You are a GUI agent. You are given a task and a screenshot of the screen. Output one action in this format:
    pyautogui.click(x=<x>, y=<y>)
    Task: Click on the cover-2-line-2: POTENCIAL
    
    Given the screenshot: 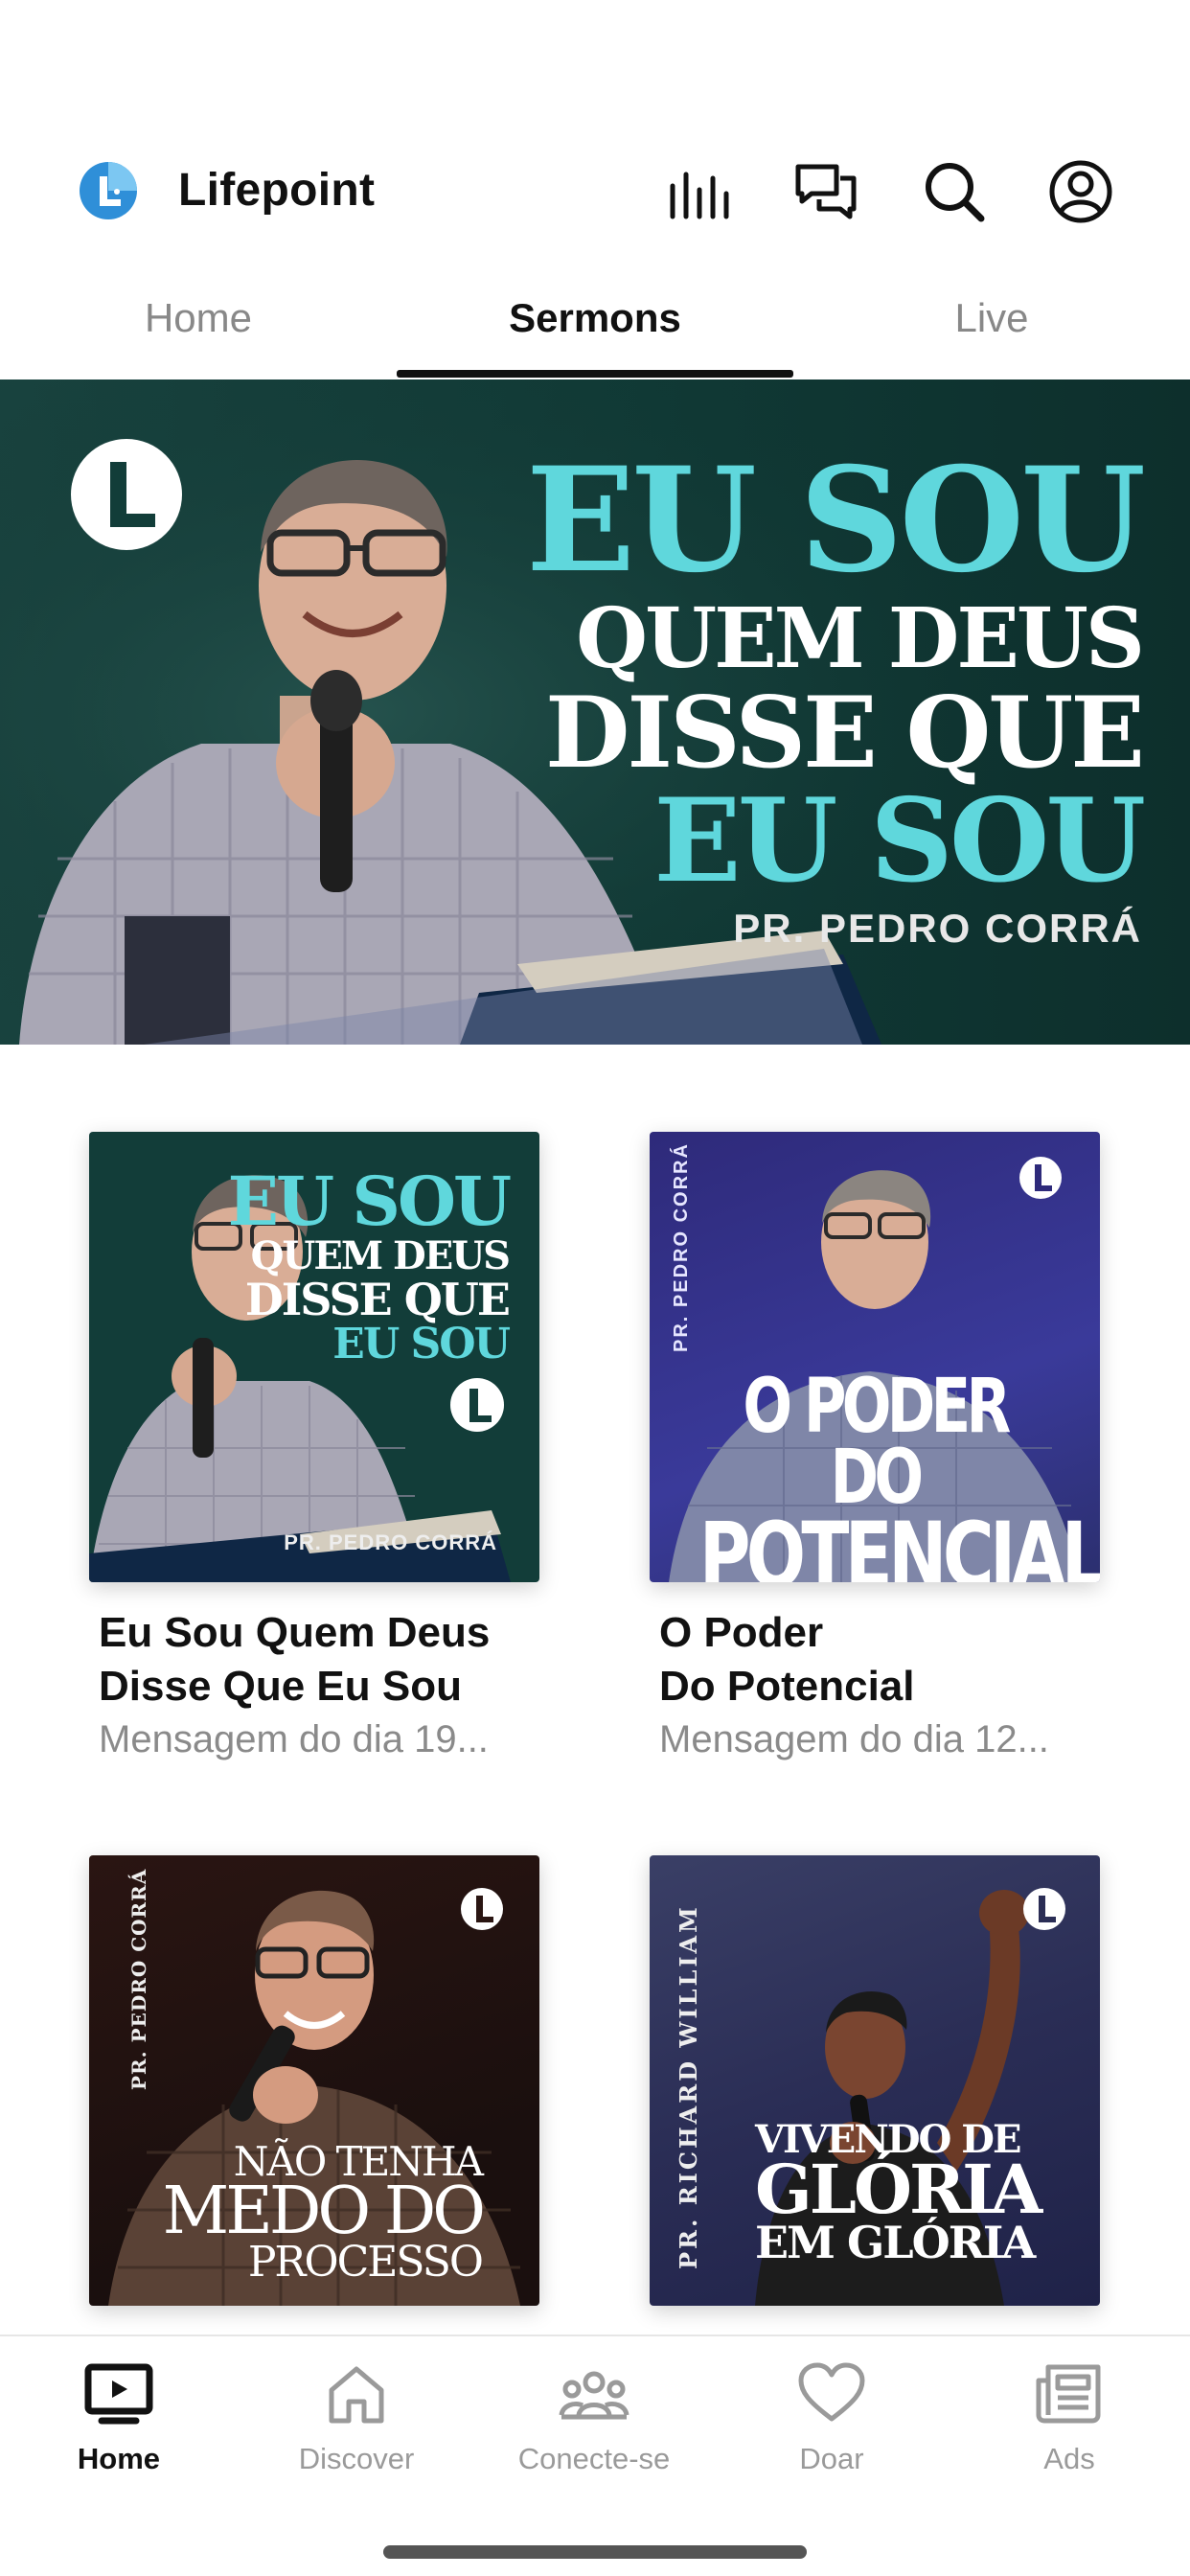 What is the action you would take?
    pyautogui.click(x=899, y=1543)
    